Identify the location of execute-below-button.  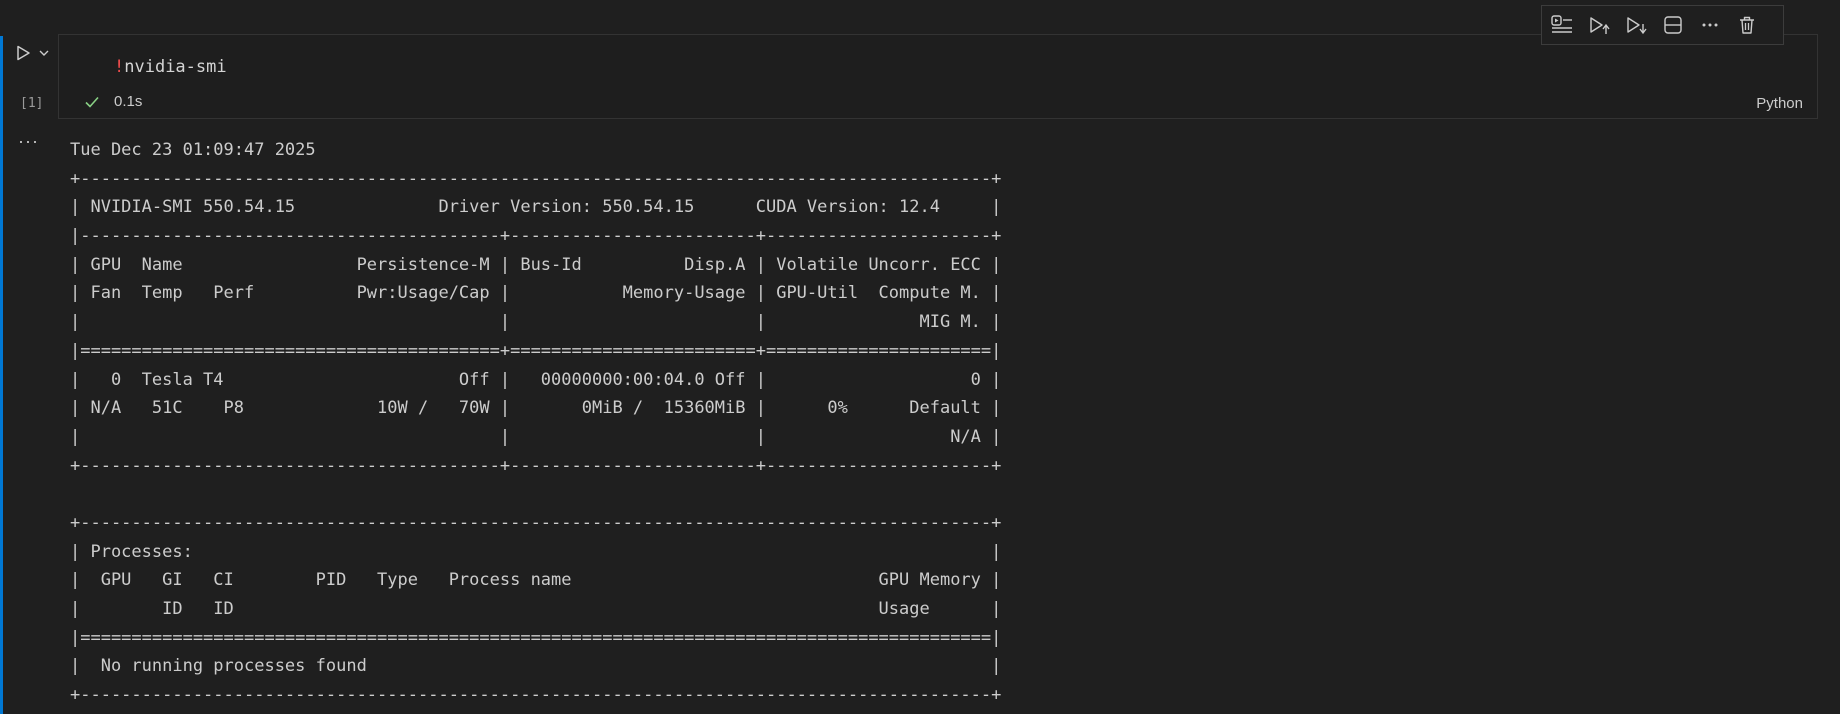
(1636, 25).